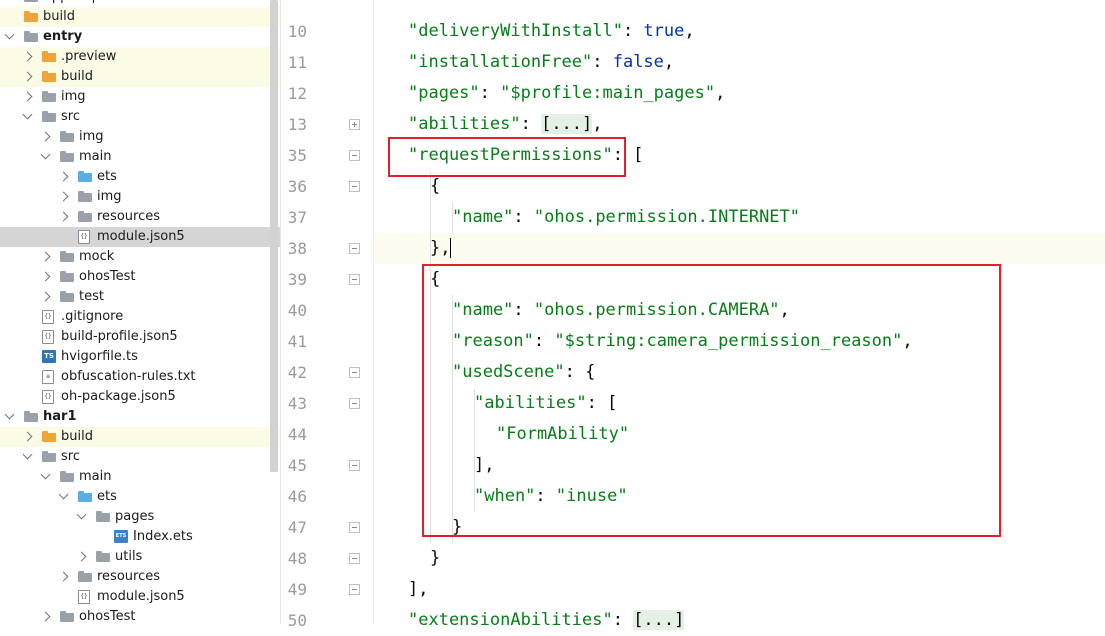 This screenshot has width=1105, height=636. I want to click on tree-item-oh-package-json5: {} oh-package.json5, so click(140, 397).